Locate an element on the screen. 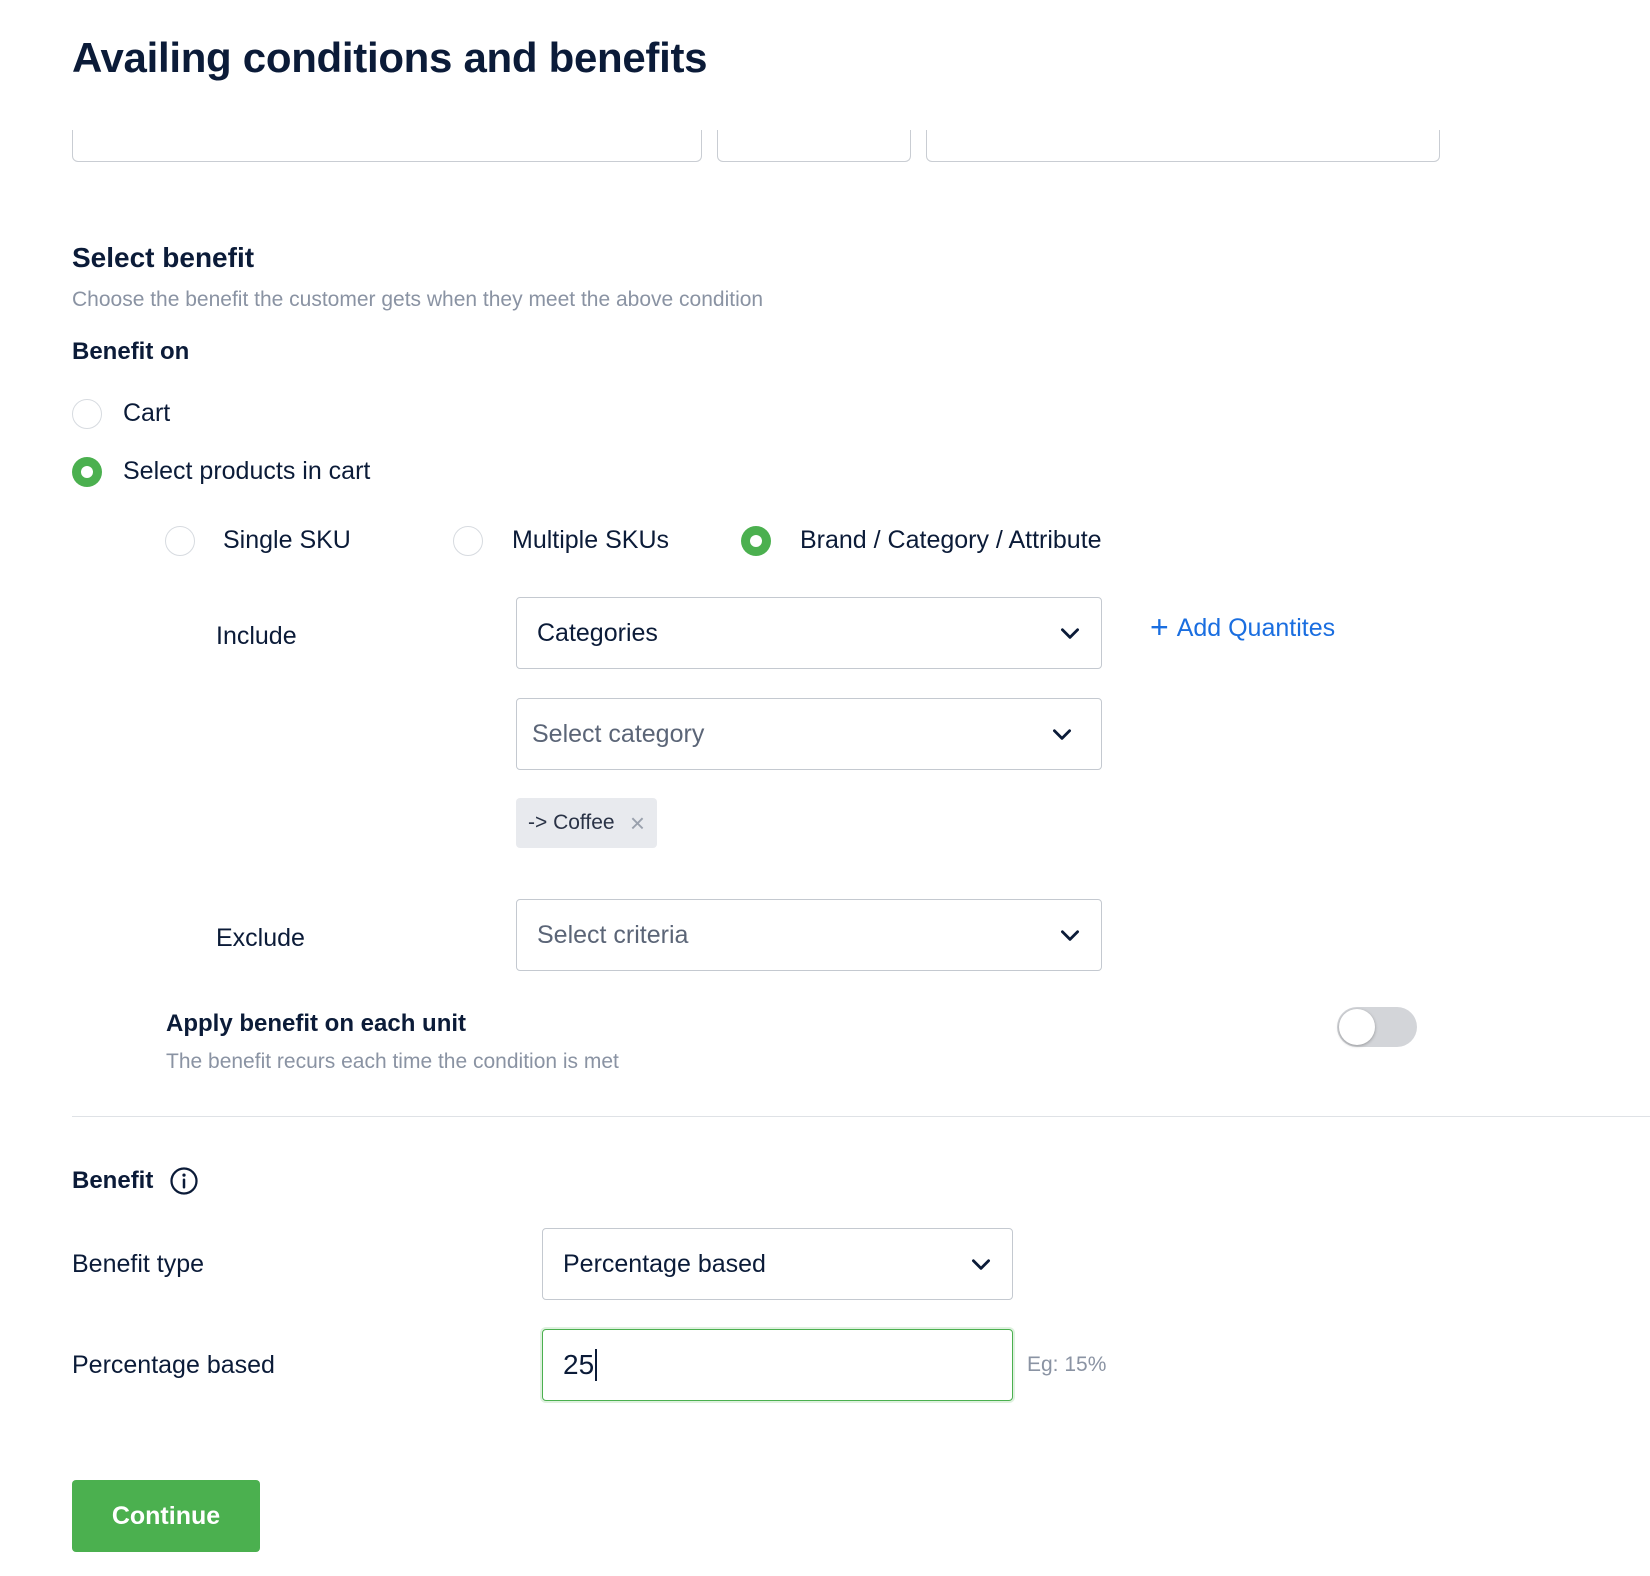  category-chip-label: -> Coffee is located at coordinates (571, 822).